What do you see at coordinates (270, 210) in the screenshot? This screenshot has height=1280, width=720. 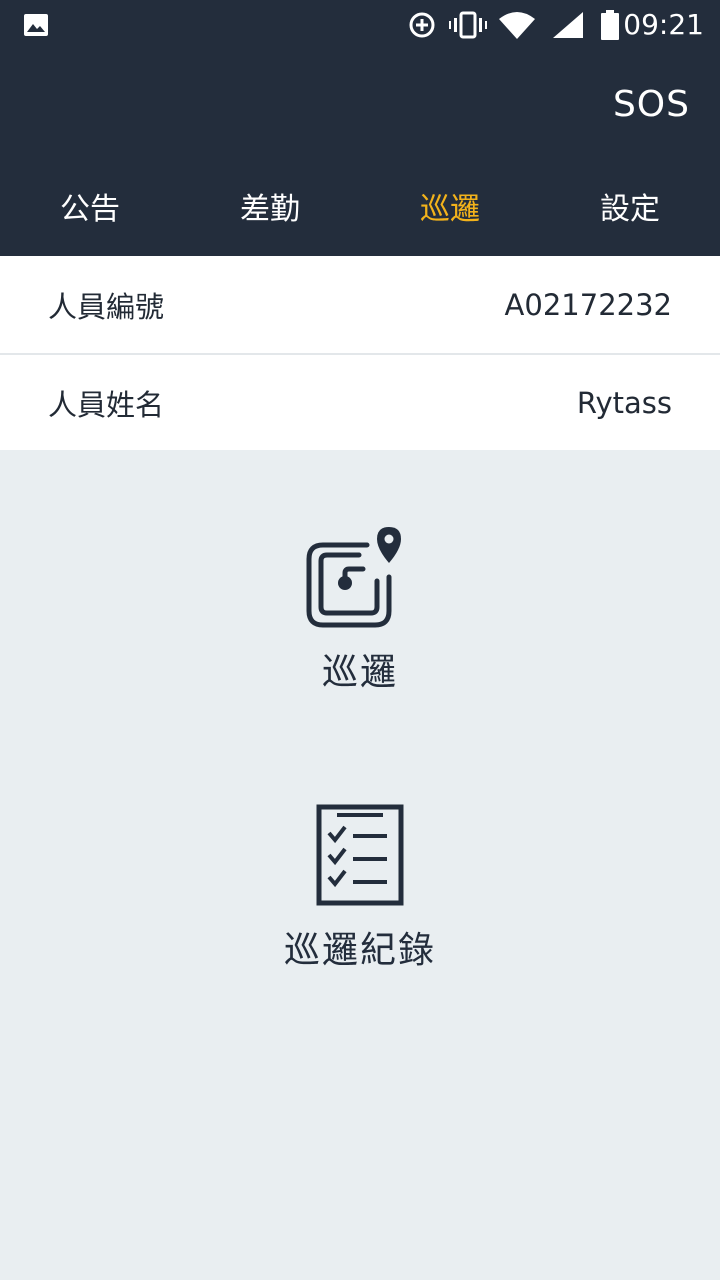 I see `tab-attendance: 差勤` at bounding box center [270, 210].